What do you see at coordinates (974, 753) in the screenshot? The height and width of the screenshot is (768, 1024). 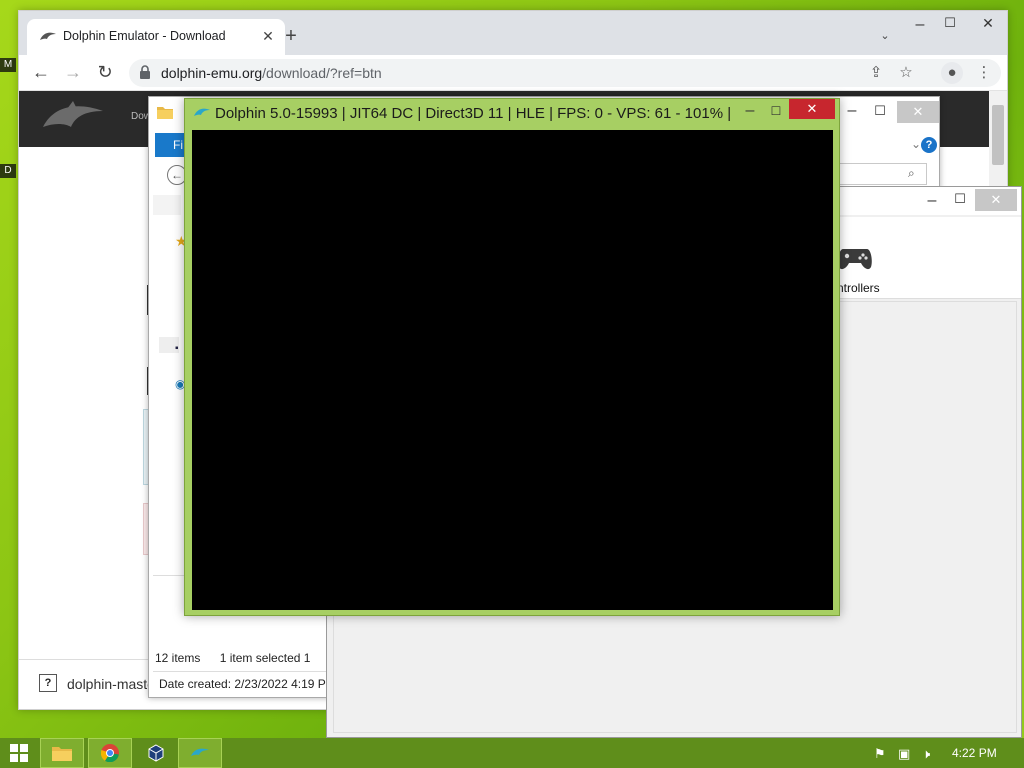 I see `taskbar-clock: 4:22 PM` at bounding box center [974, 753].